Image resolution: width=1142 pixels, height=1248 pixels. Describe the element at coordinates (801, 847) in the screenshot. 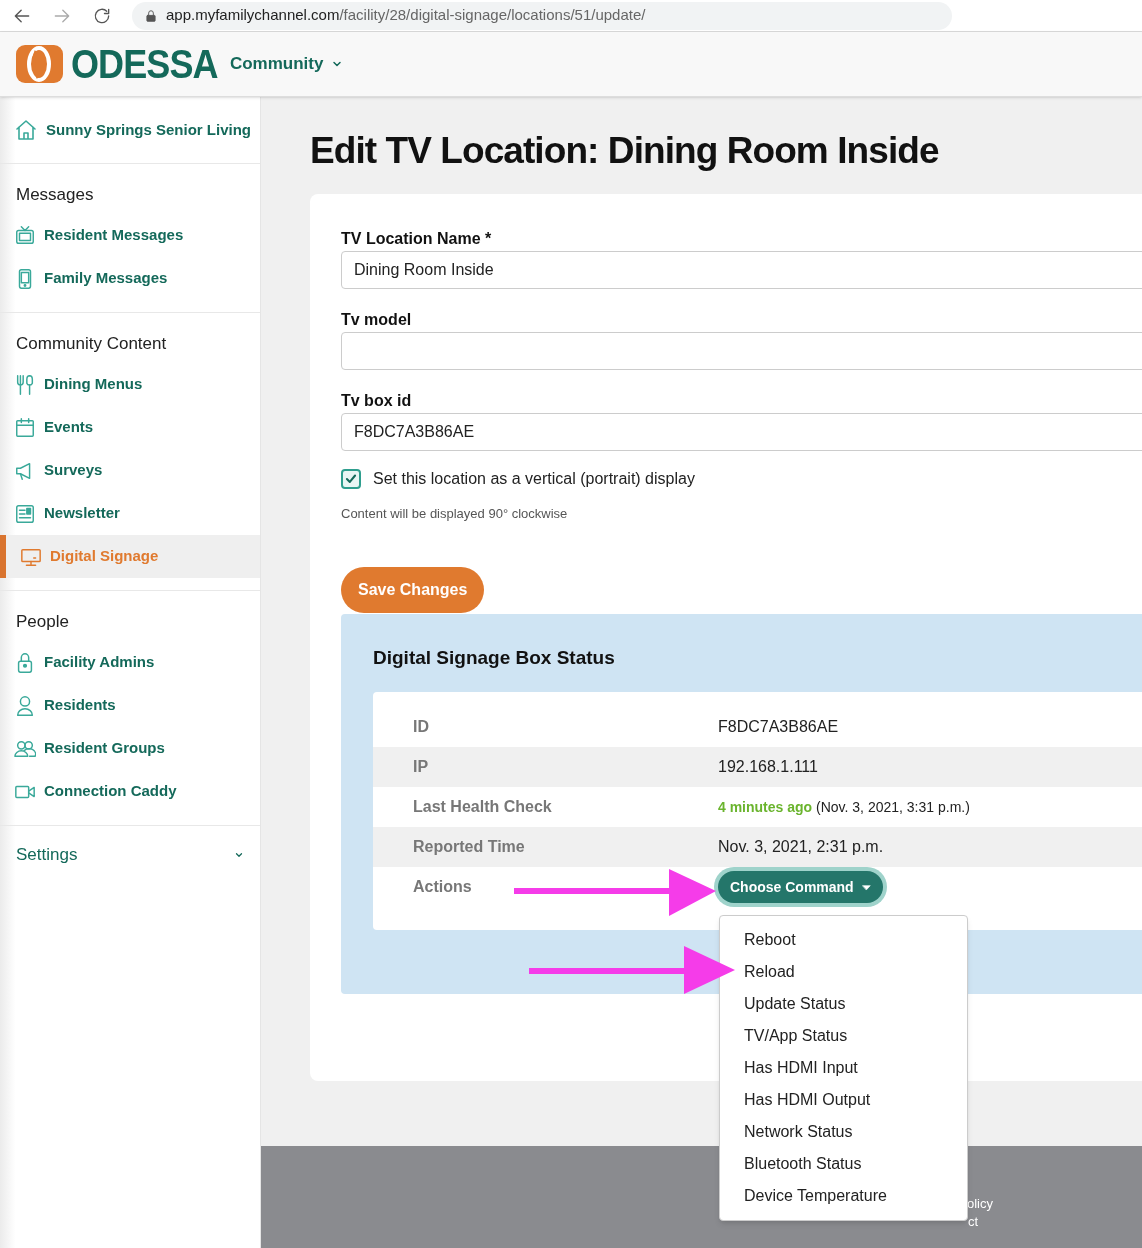

I see `row-value: Nov. 3, 2021, 2:31 p.m.` at that location.